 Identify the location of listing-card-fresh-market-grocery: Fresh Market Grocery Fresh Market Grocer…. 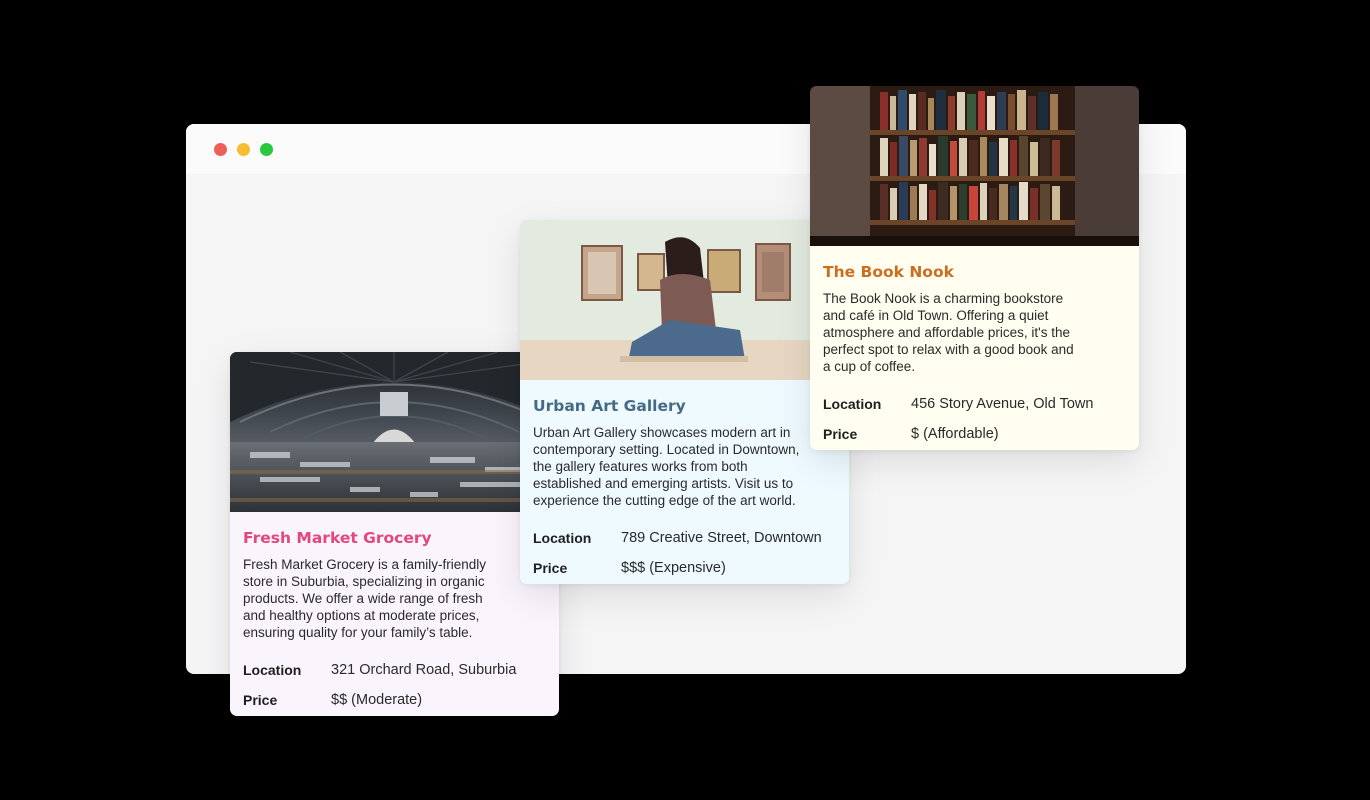
(394, 534).